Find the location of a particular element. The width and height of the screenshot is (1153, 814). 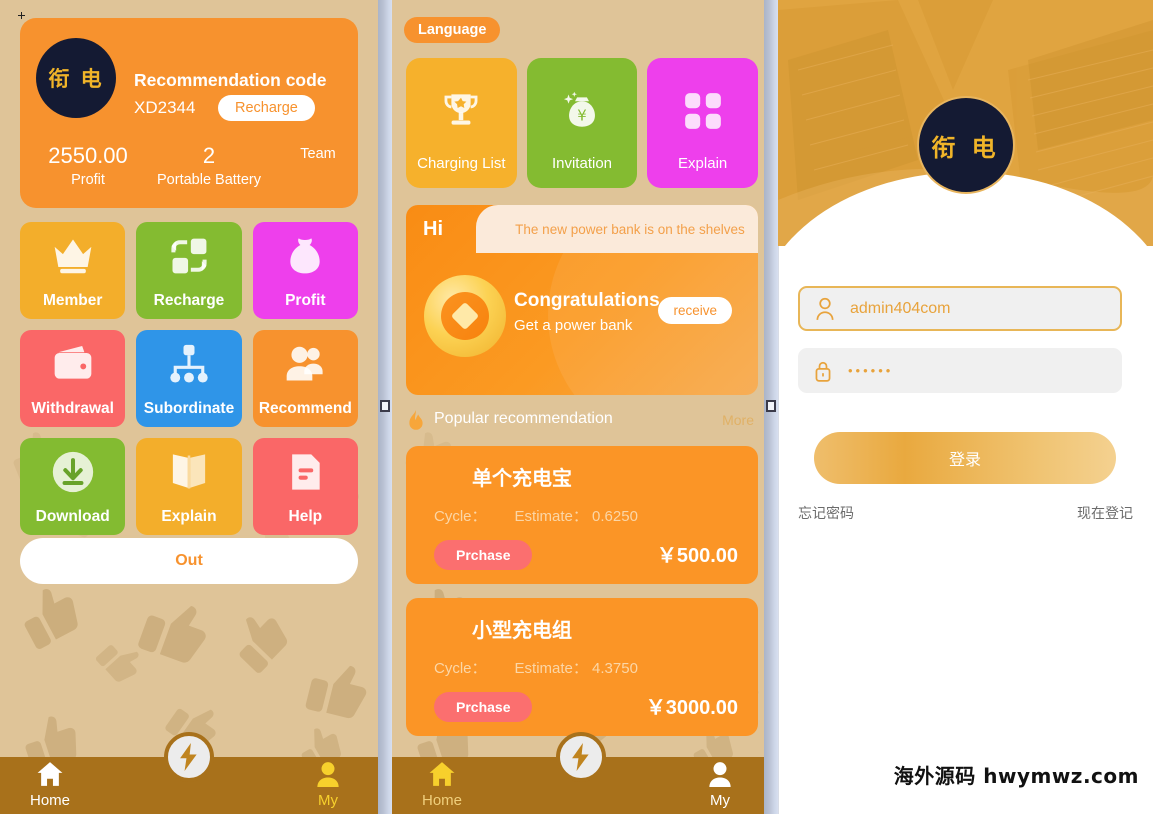

money-bag-icon: ¥ is located at coordinates (582, 113).